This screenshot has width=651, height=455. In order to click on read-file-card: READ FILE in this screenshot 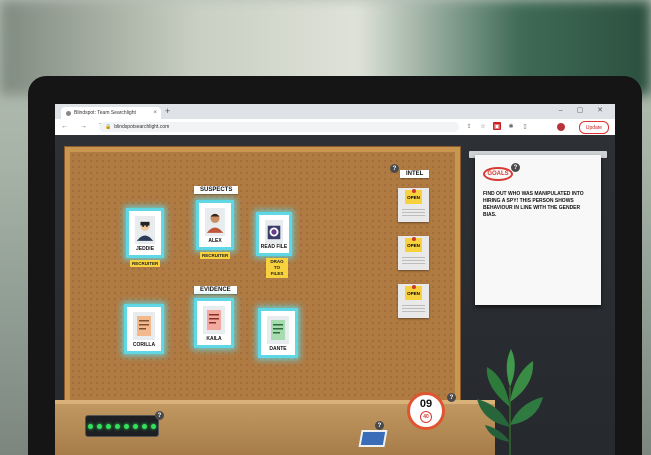, I will do `click(274, 234)`.